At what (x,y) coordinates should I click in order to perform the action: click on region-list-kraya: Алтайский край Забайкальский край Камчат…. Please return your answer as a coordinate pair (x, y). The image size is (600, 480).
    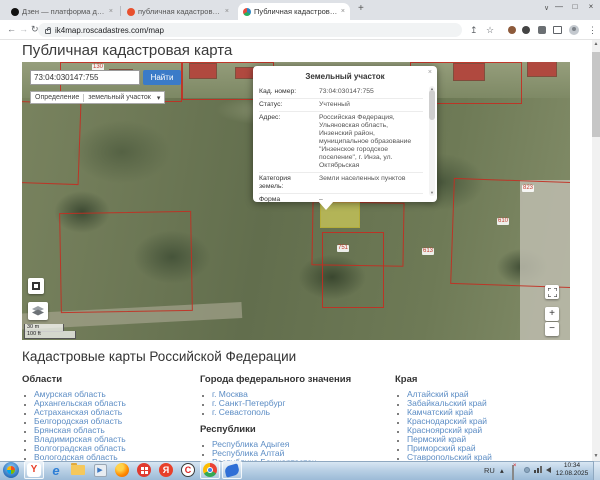
    Looking at the image, I should click on (443, 426).